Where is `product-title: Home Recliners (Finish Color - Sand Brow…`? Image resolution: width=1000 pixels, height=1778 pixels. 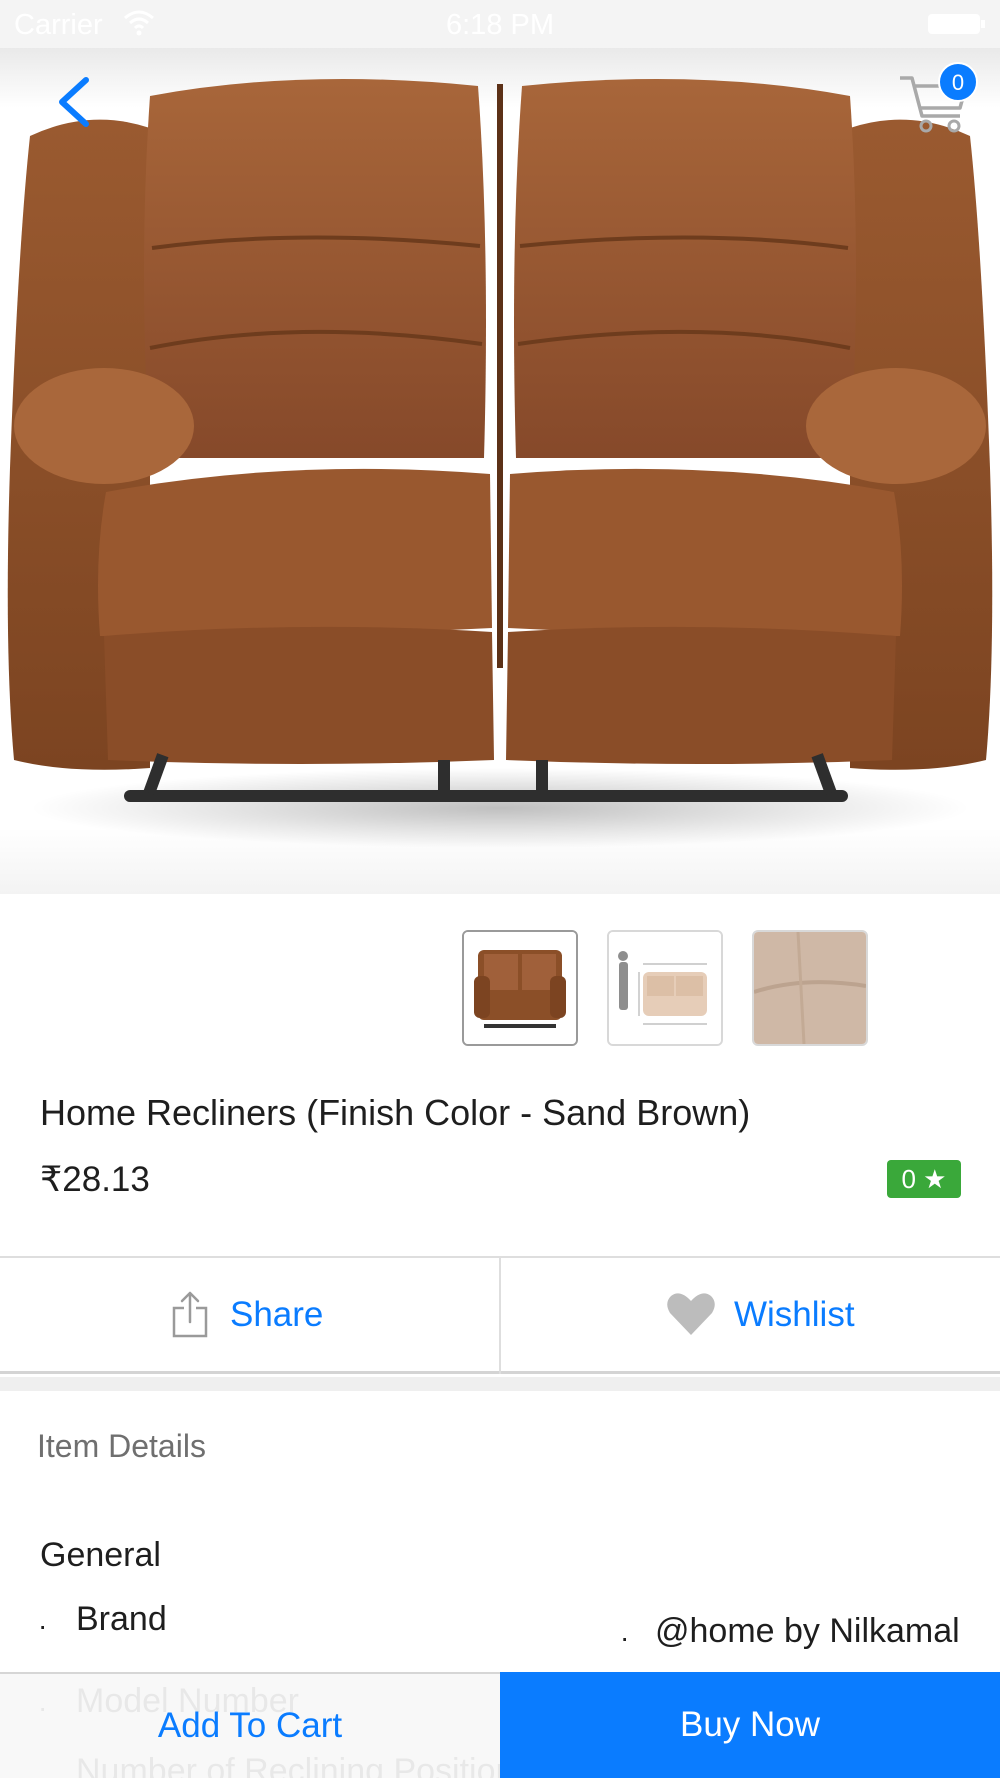
product-title: Home Recliners (Finish Color - Sand Brow… is located at coordinates (395, 1112).